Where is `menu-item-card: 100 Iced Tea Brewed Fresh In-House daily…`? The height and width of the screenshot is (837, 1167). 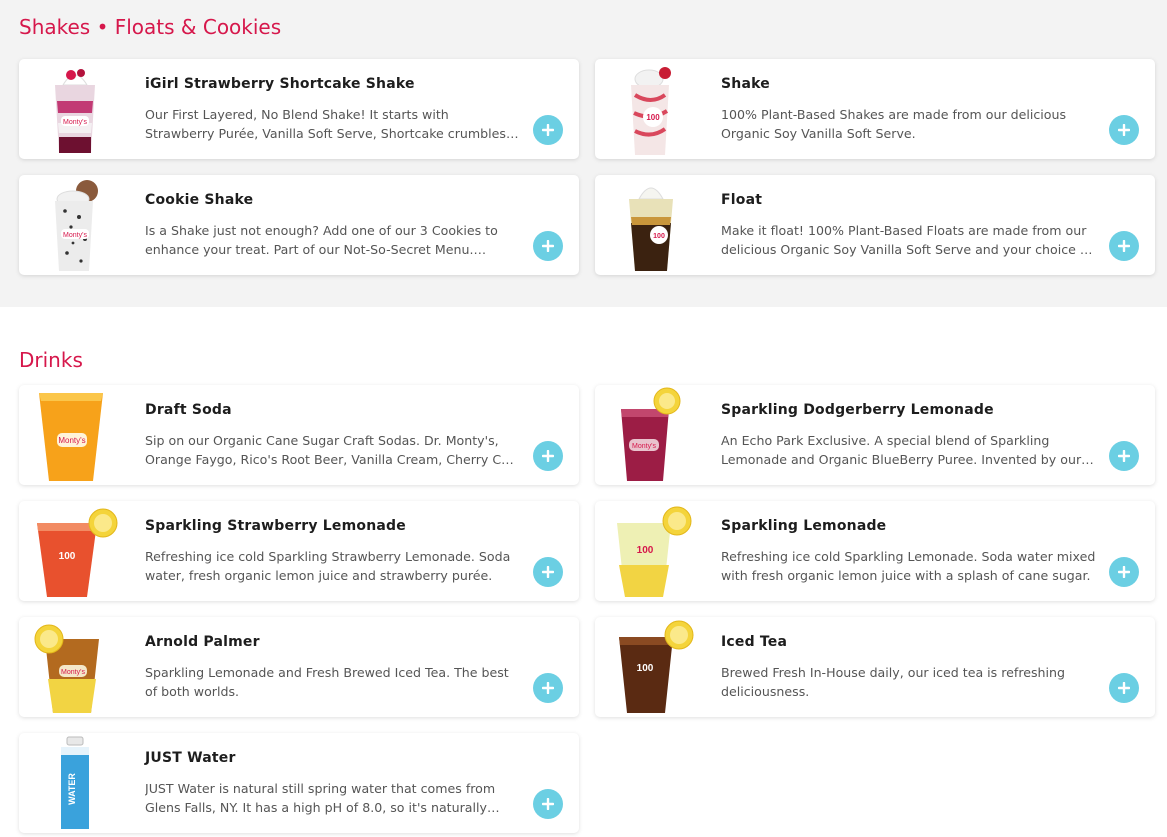 menu-item-card: 100 Iced Tea Brewed Fresh In-House daily… is located at coordinates (875, 667).